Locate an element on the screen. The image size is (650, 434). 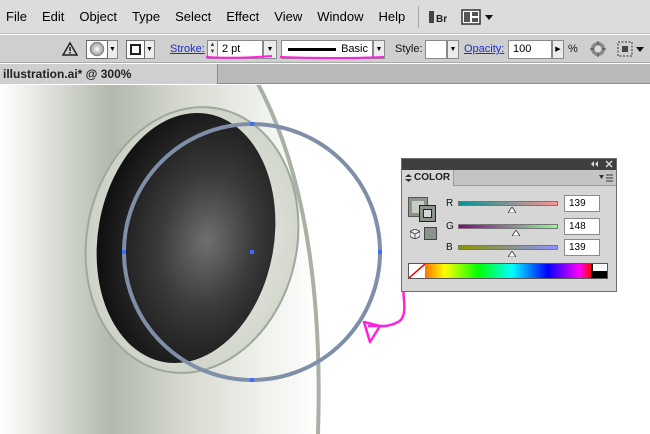
menu-edit: Edit is located at coordinates (54, 17).